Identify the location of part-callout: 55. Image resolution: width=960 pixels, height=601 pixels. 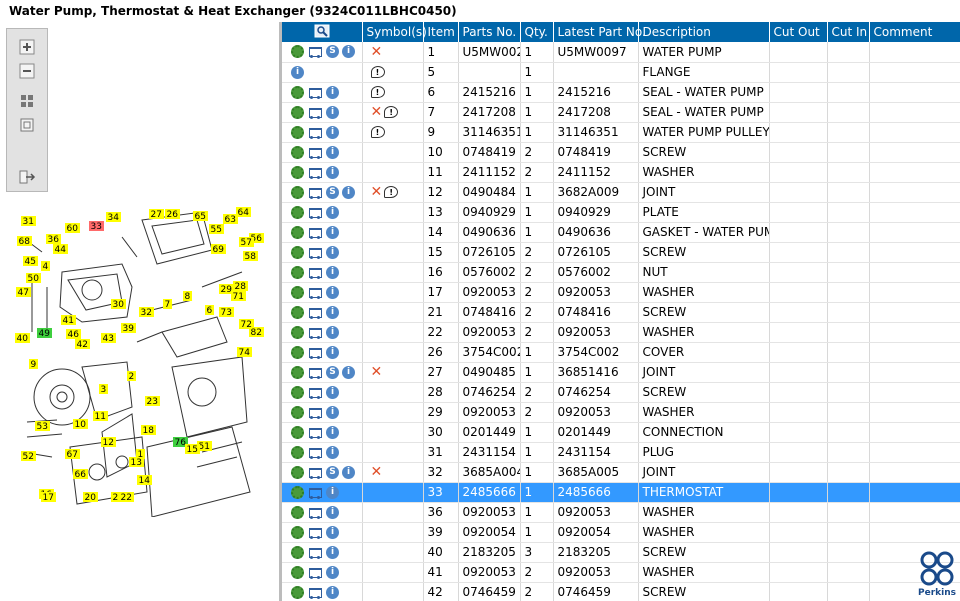
(216, 229).